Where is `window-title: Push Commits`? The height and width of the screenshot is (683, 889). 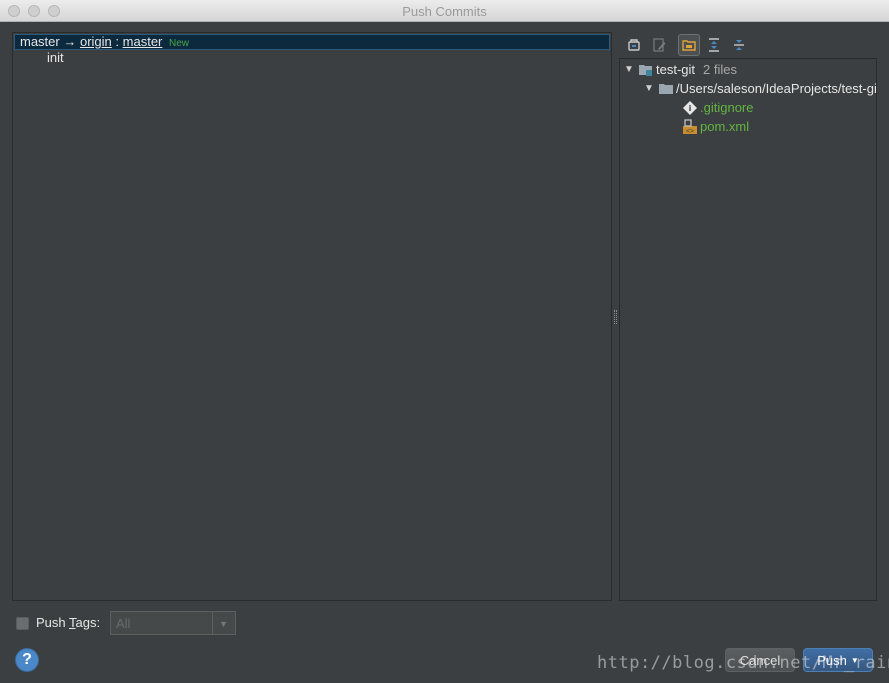 window-title: Push Commits is located at coordinates (444, 11).